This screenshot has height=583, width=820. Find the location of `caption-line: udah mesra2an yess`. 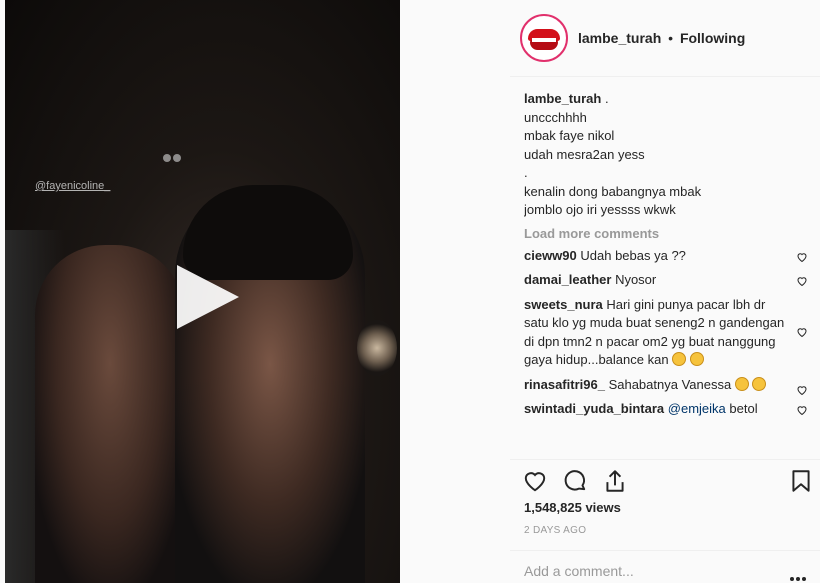

caption-line: udah mesra2an yess is located at coordinates (584, 154).